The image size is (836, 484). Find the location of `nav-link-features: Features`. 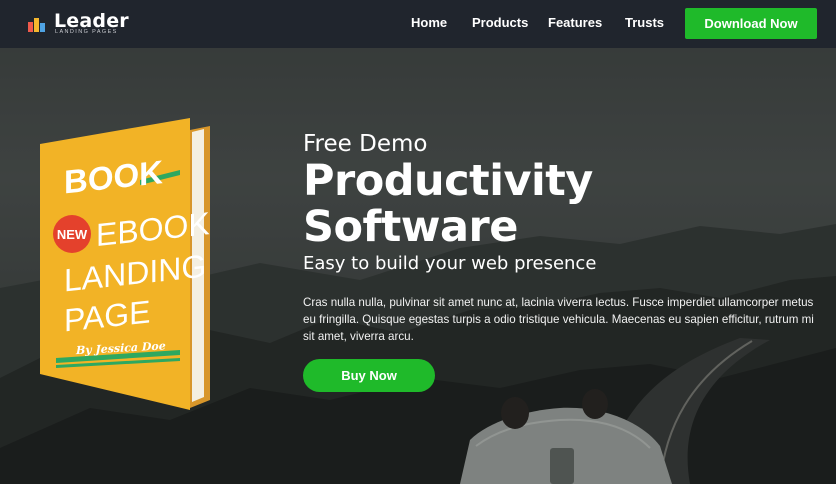

nav-link-features: Features is located at coordinates (575, 22).